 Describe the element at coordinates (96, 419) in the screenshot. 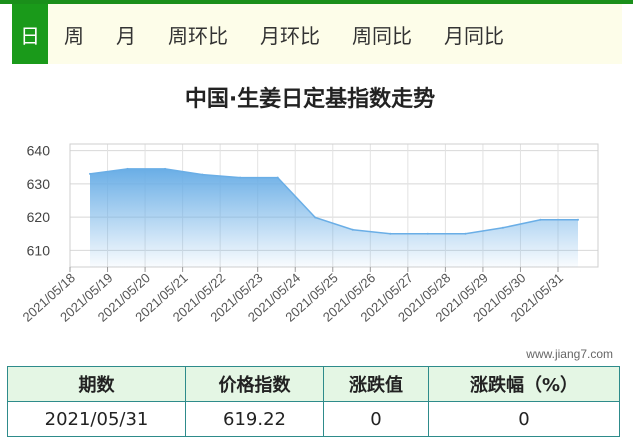

I see `cell-period: 2021/05/31` at that location.